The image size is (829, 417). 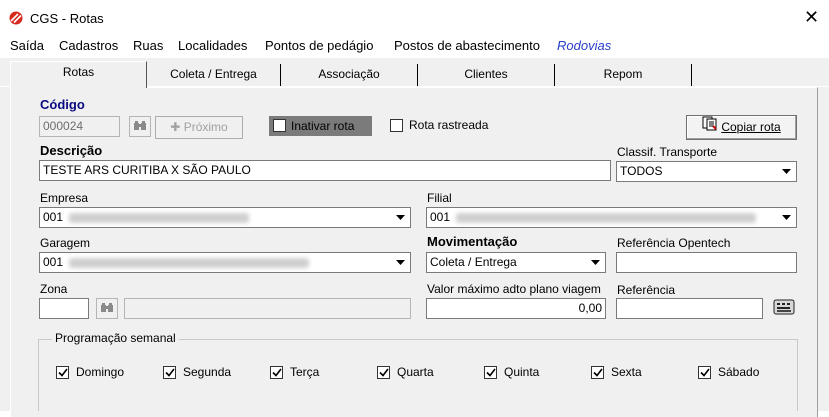 What do you see at coordinates (473, 262) in the screenshot?
I see `movimentacao-value: Coleta / Entrega` at bounding box center [473, 262].